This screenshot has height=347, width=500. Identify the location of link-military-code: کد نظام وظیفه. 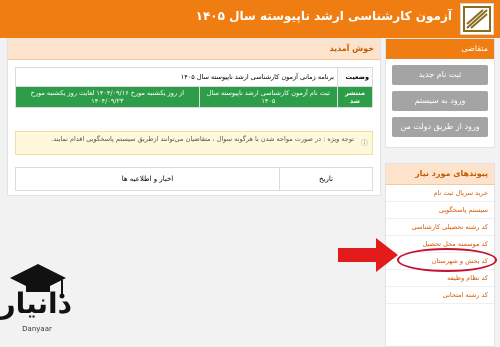
(440, 278).